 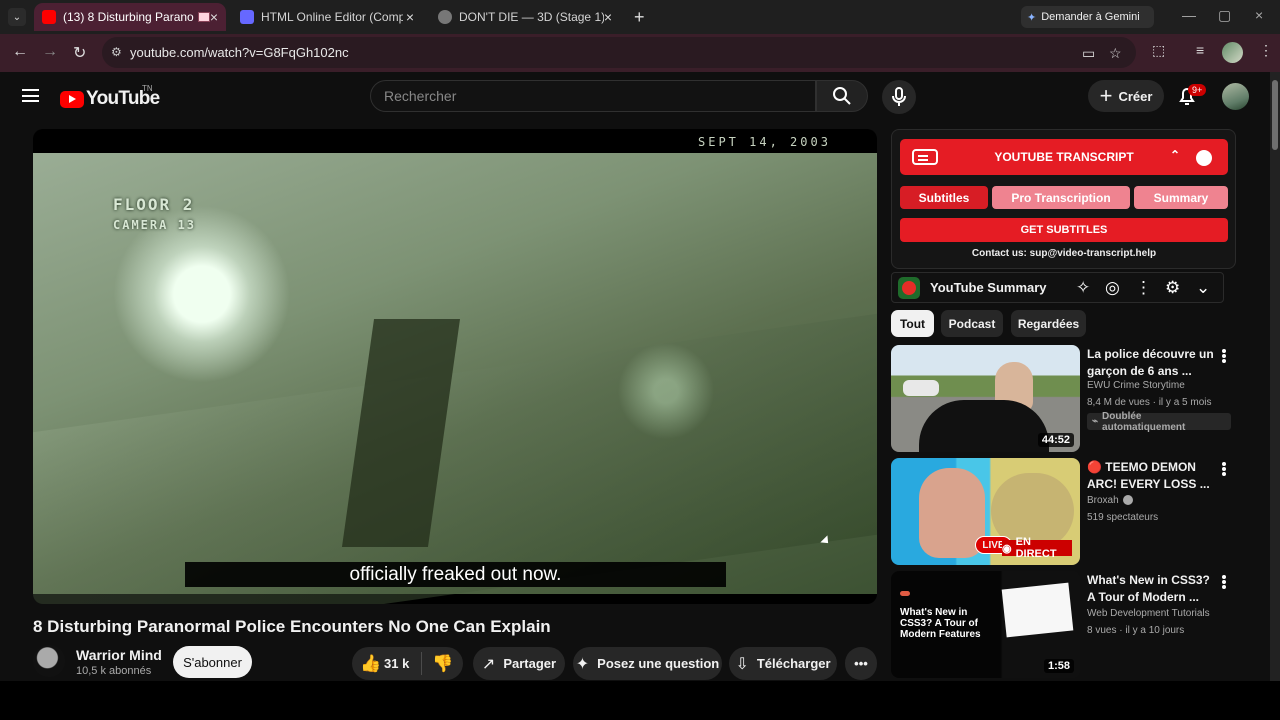 What do you see at coordinates (1189, 15) in the screenshot?
I see `minimize-window-icon: —` at bounding box center [1189, 15].